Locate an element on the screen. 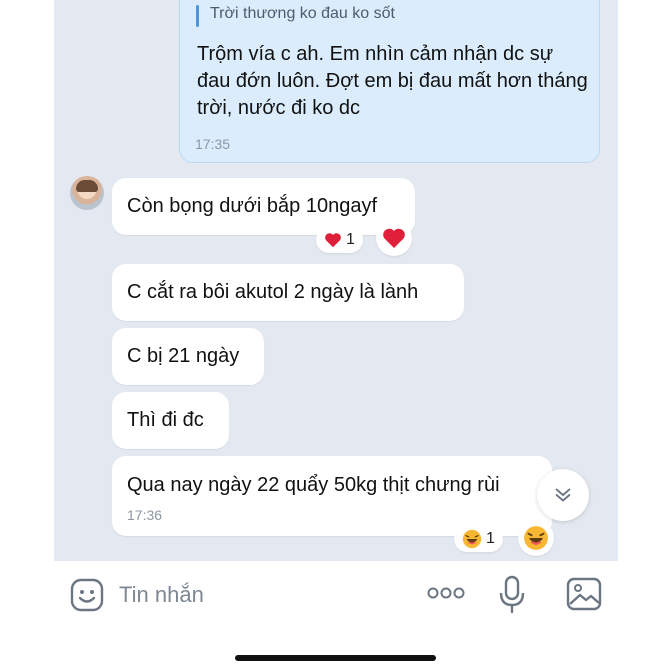  avatar-hair is located at coordinates (87, 186).